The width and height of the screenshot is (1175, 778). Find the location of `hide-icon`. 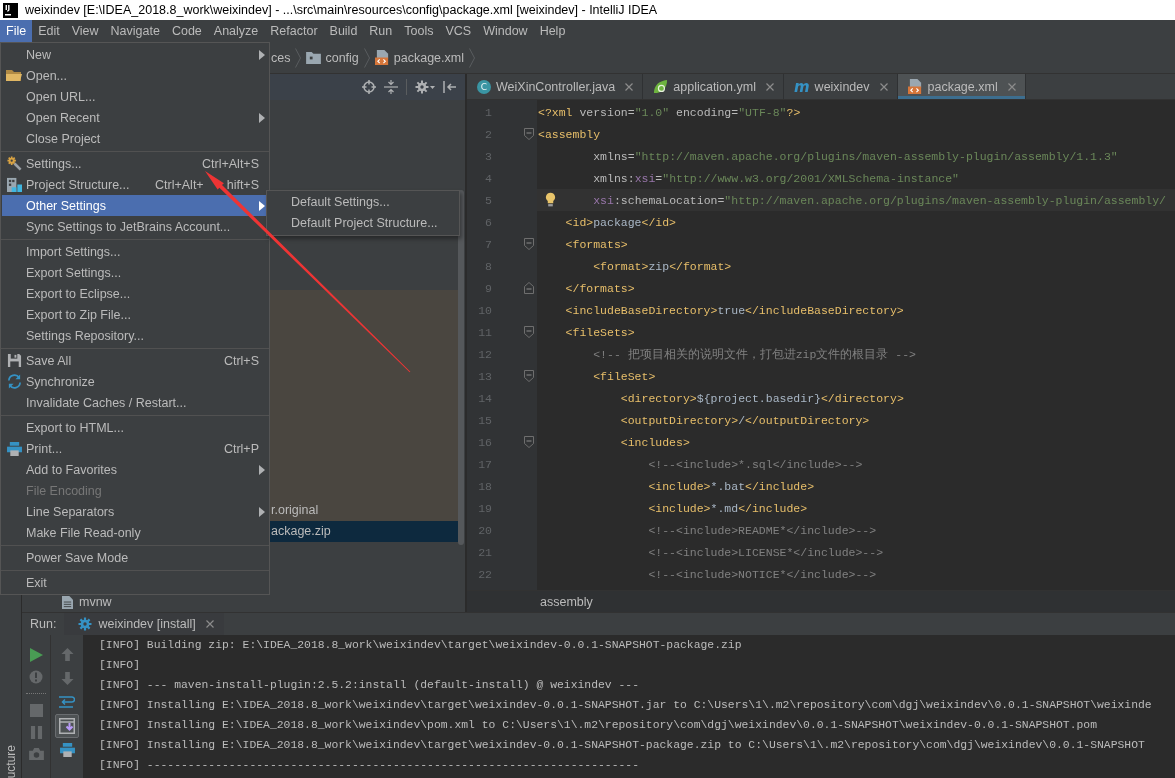

hide-icon is located at coordinates (450, 87).